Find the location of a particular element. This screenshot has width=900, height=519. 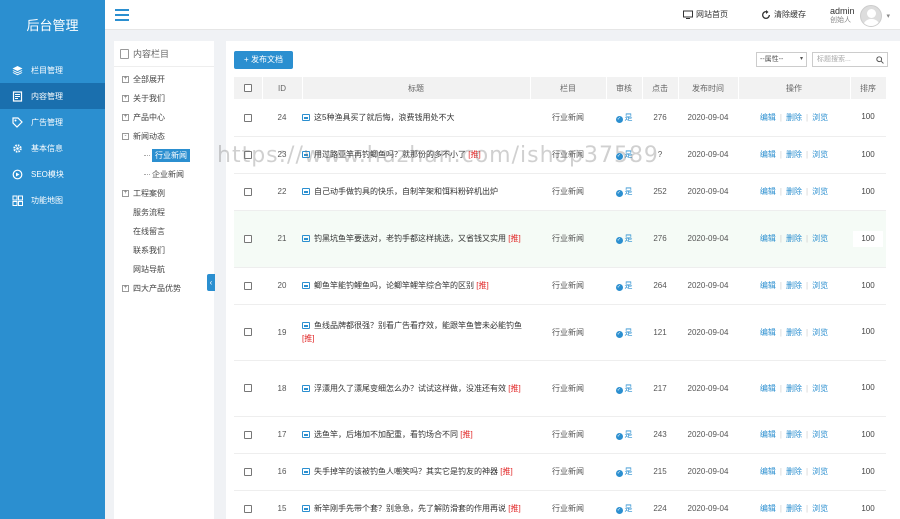

row-title-link: 新竿刚手先带个套？别急急，先了解防滑套的作用再说 is located at coordinates (410, 508).